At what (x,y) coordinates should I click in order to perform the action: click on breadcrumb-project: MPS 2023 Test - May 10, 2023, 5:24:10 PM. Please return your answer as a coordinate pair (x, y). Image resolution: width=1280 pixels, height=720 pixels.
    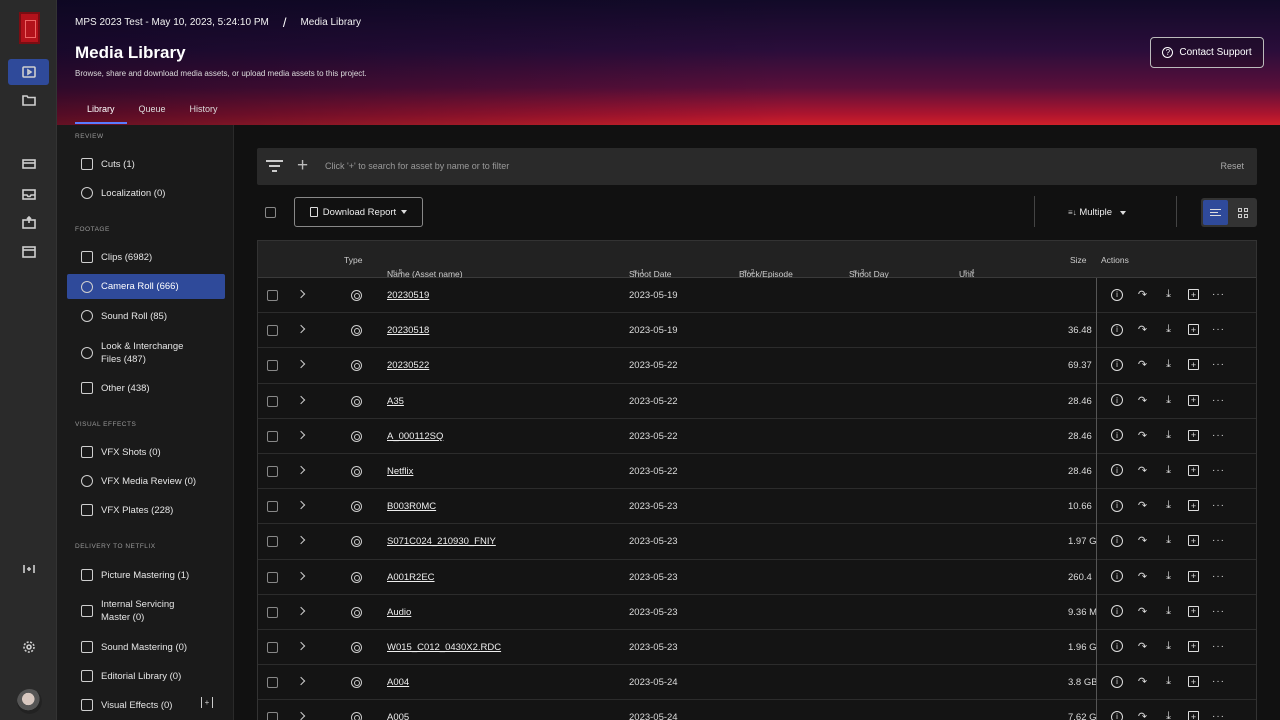
    Looking at the image, I should click on (172, 22).